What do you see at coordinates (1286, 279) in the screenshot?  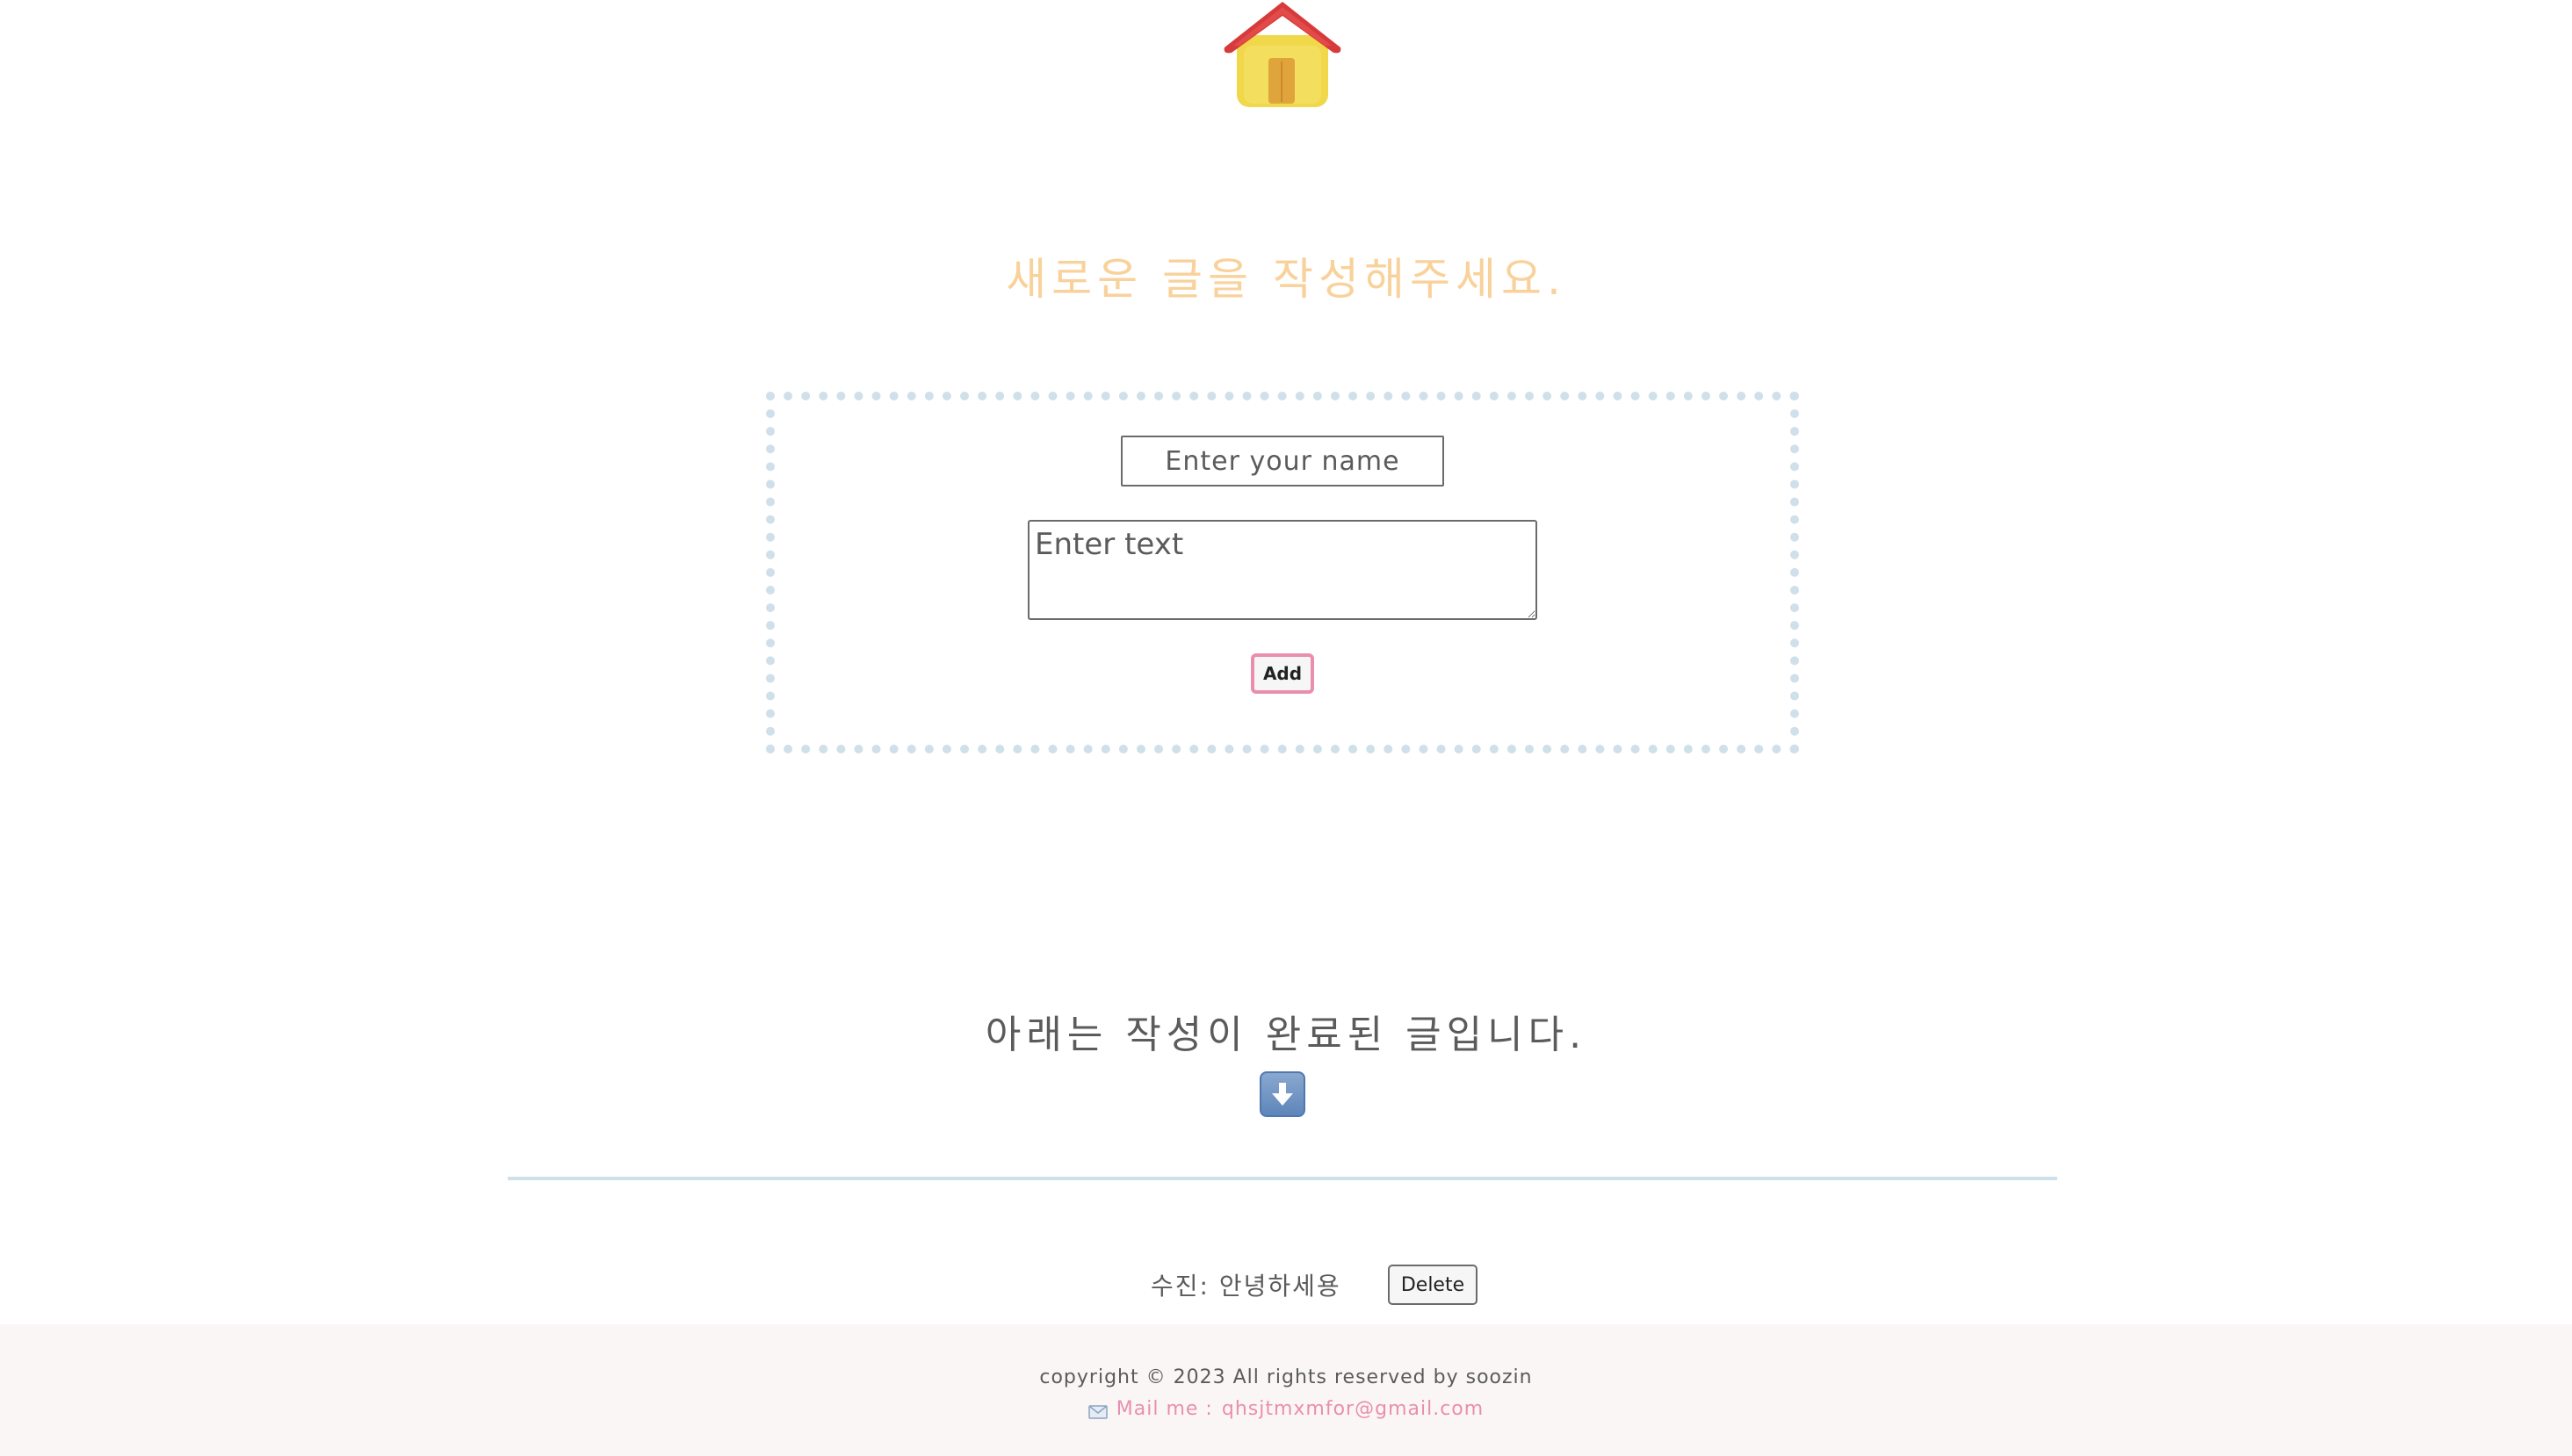 I see `write-title: 새로운 글을 작성해주세요.` at bounding box center [1286, 279].